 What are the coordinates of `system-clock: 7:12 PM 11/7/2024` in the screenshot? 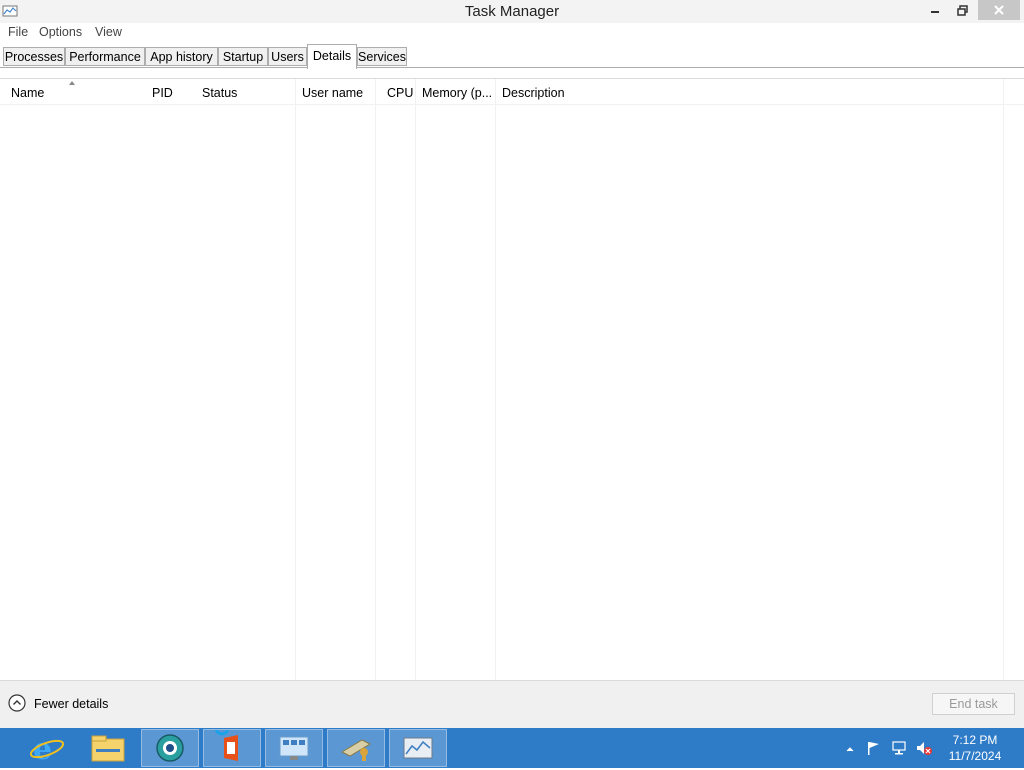 It's located at (975, 748).